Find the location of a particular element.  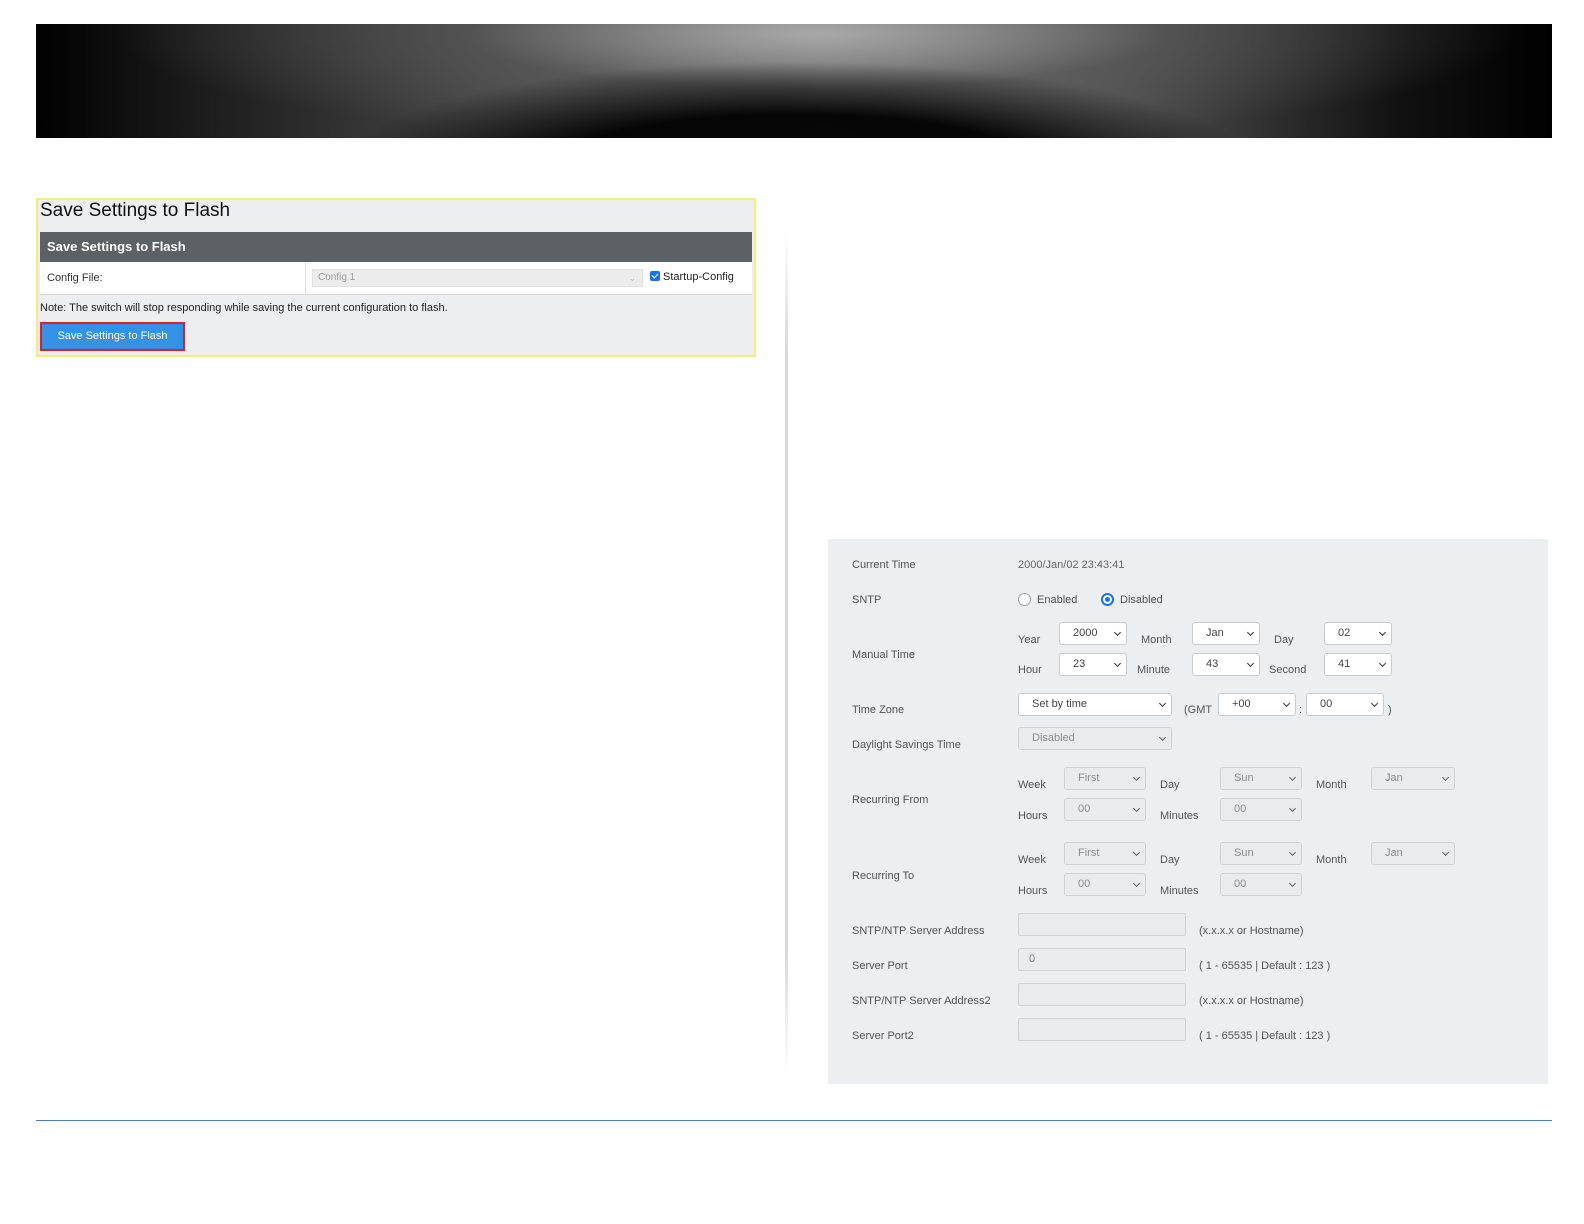

server2-input is located at coordinates (1102, 994).